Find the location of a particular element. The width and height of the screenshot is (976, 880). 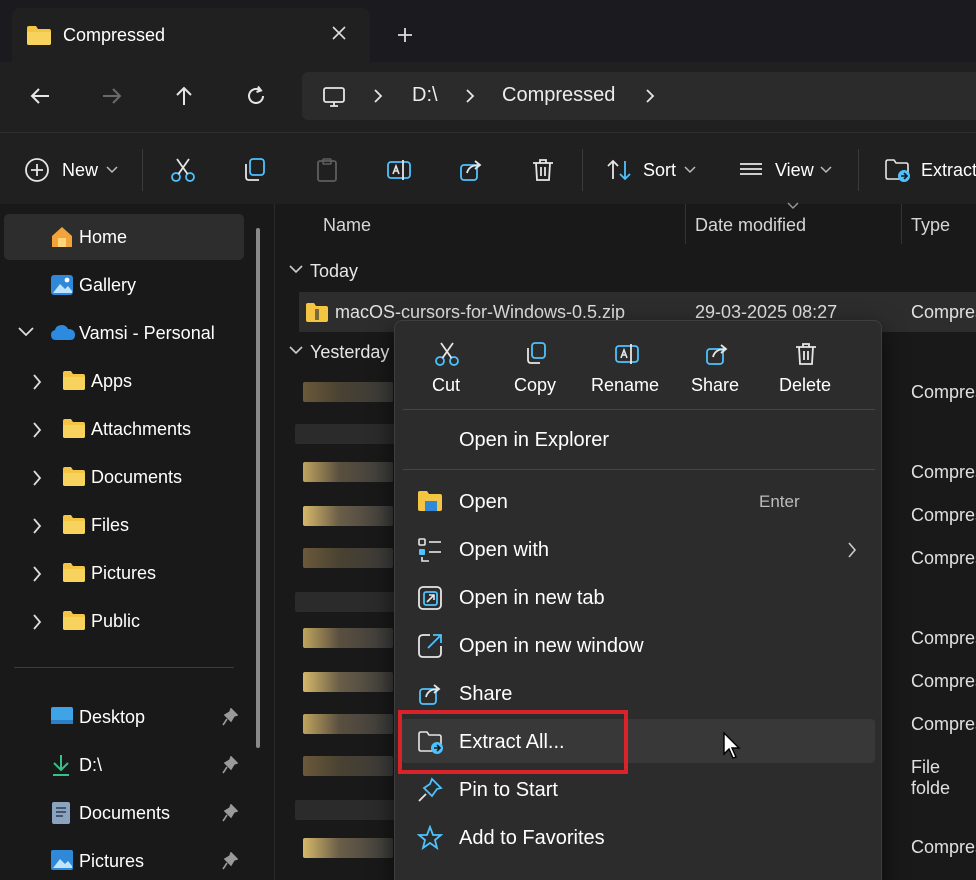

sidebar-item-pictures-pinned: Pictures is located at coordinates (124, 859).